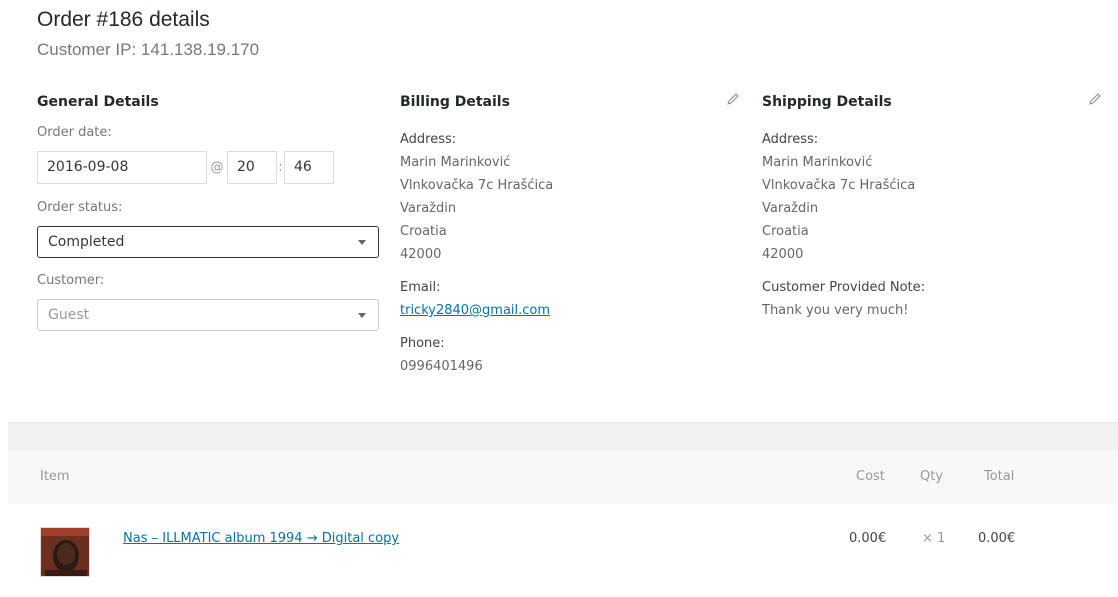  I want to click on order-status-value: Completed, so click(86, 242).